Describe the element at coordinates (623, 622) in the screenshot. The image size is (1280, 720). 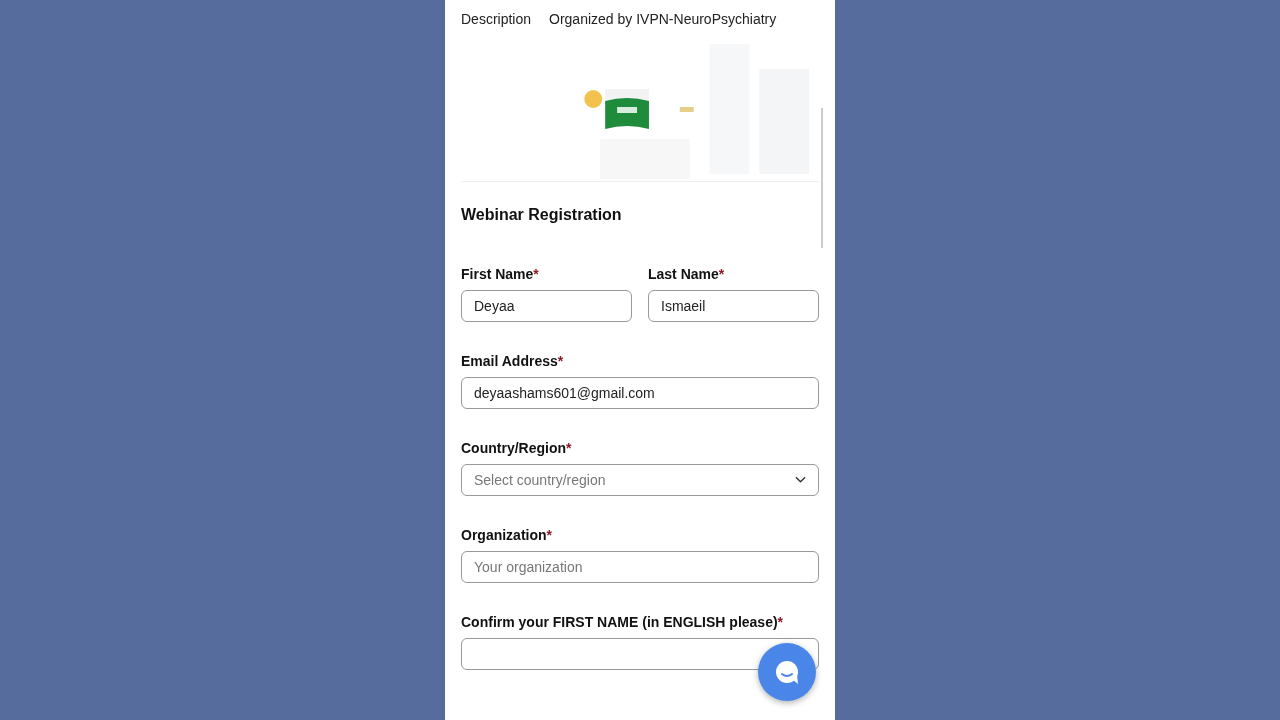
I see `field-label: Confirm your FIRST NAME (in ENGLISH please)*` at that location.